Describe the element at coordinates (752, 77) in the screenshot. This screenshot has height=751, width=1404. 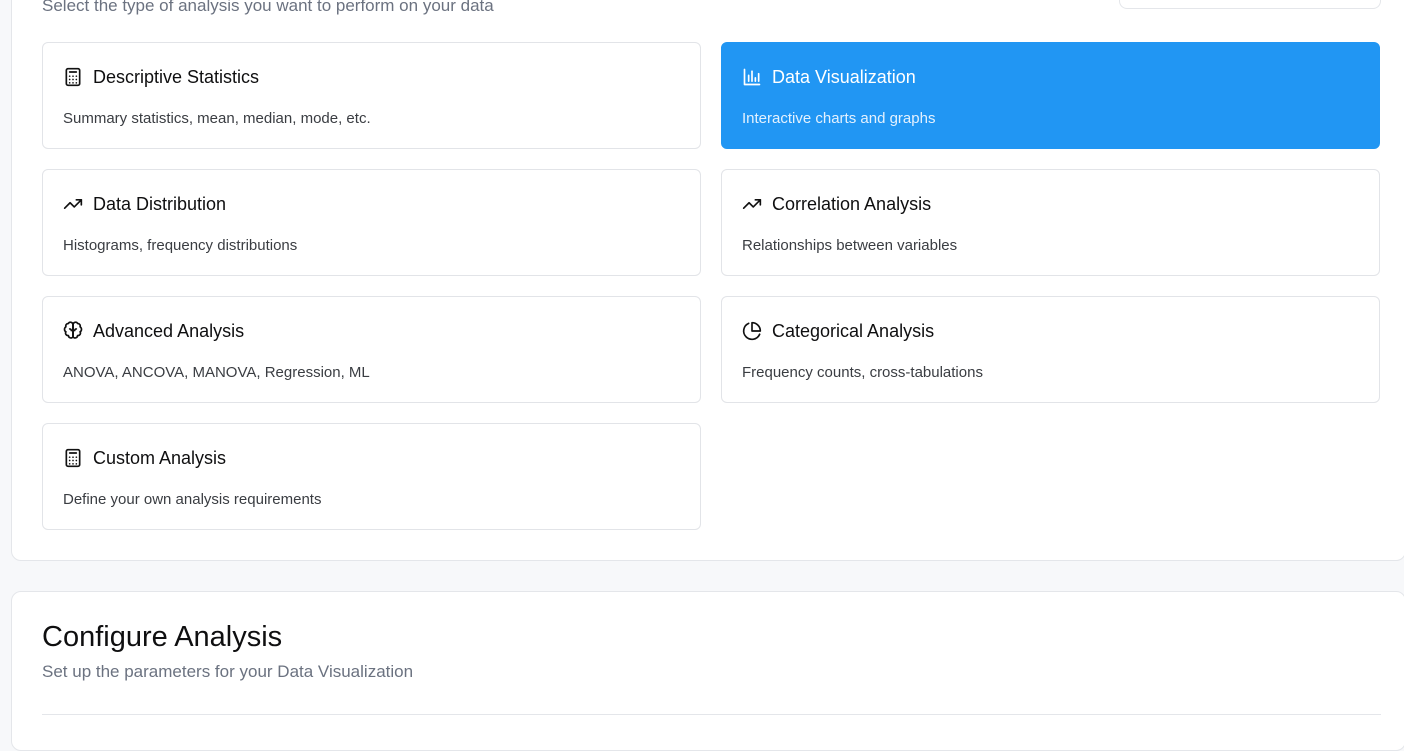
I see `bar-chart-icon` at that location.